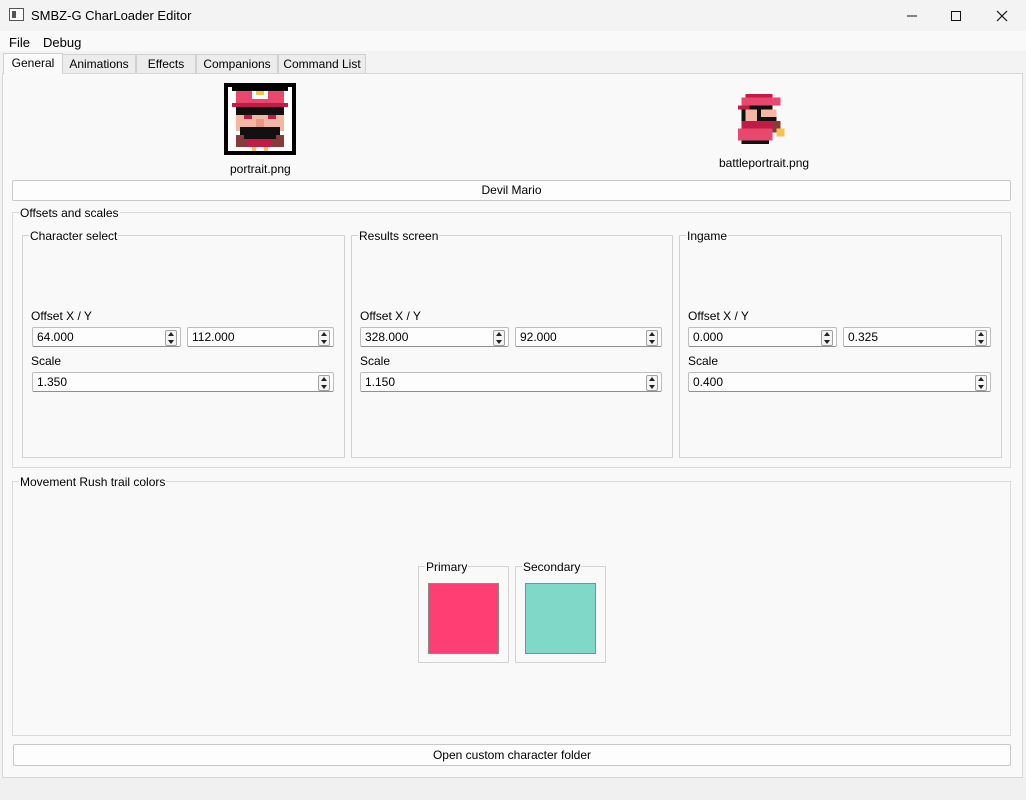 The width and height of the screenshot is (1026, 800). I want to click on menu-bar, so click(513, 41).